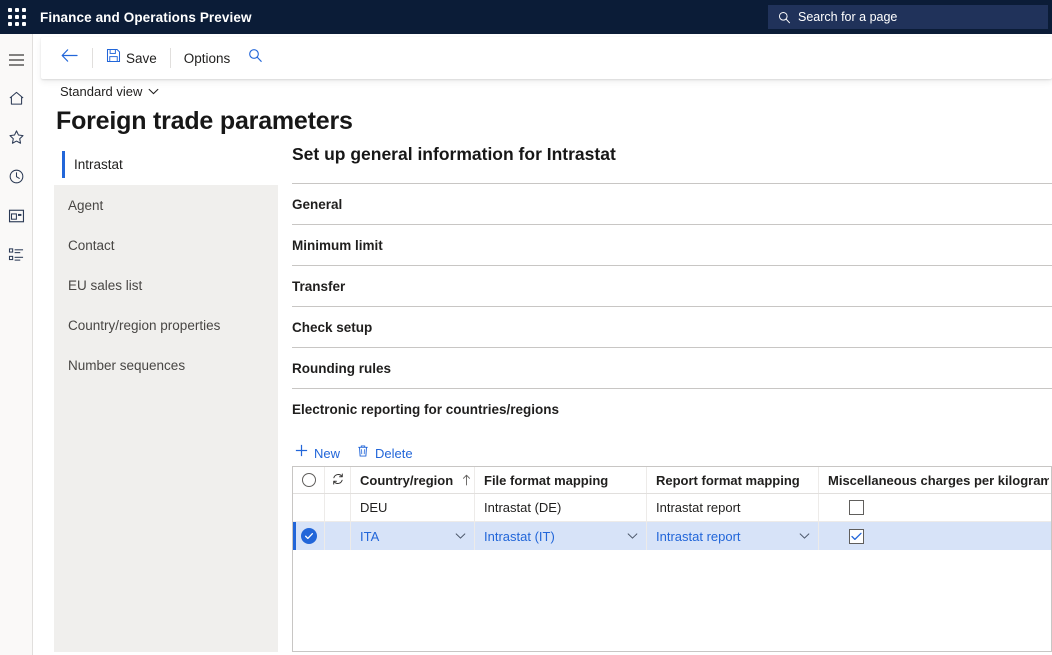 The width and height of the screenshot is (1052, 655). What do you see at coordinates (16, 254) in the screenshot?
I see `list-icon` at bounding box center [16, 254].